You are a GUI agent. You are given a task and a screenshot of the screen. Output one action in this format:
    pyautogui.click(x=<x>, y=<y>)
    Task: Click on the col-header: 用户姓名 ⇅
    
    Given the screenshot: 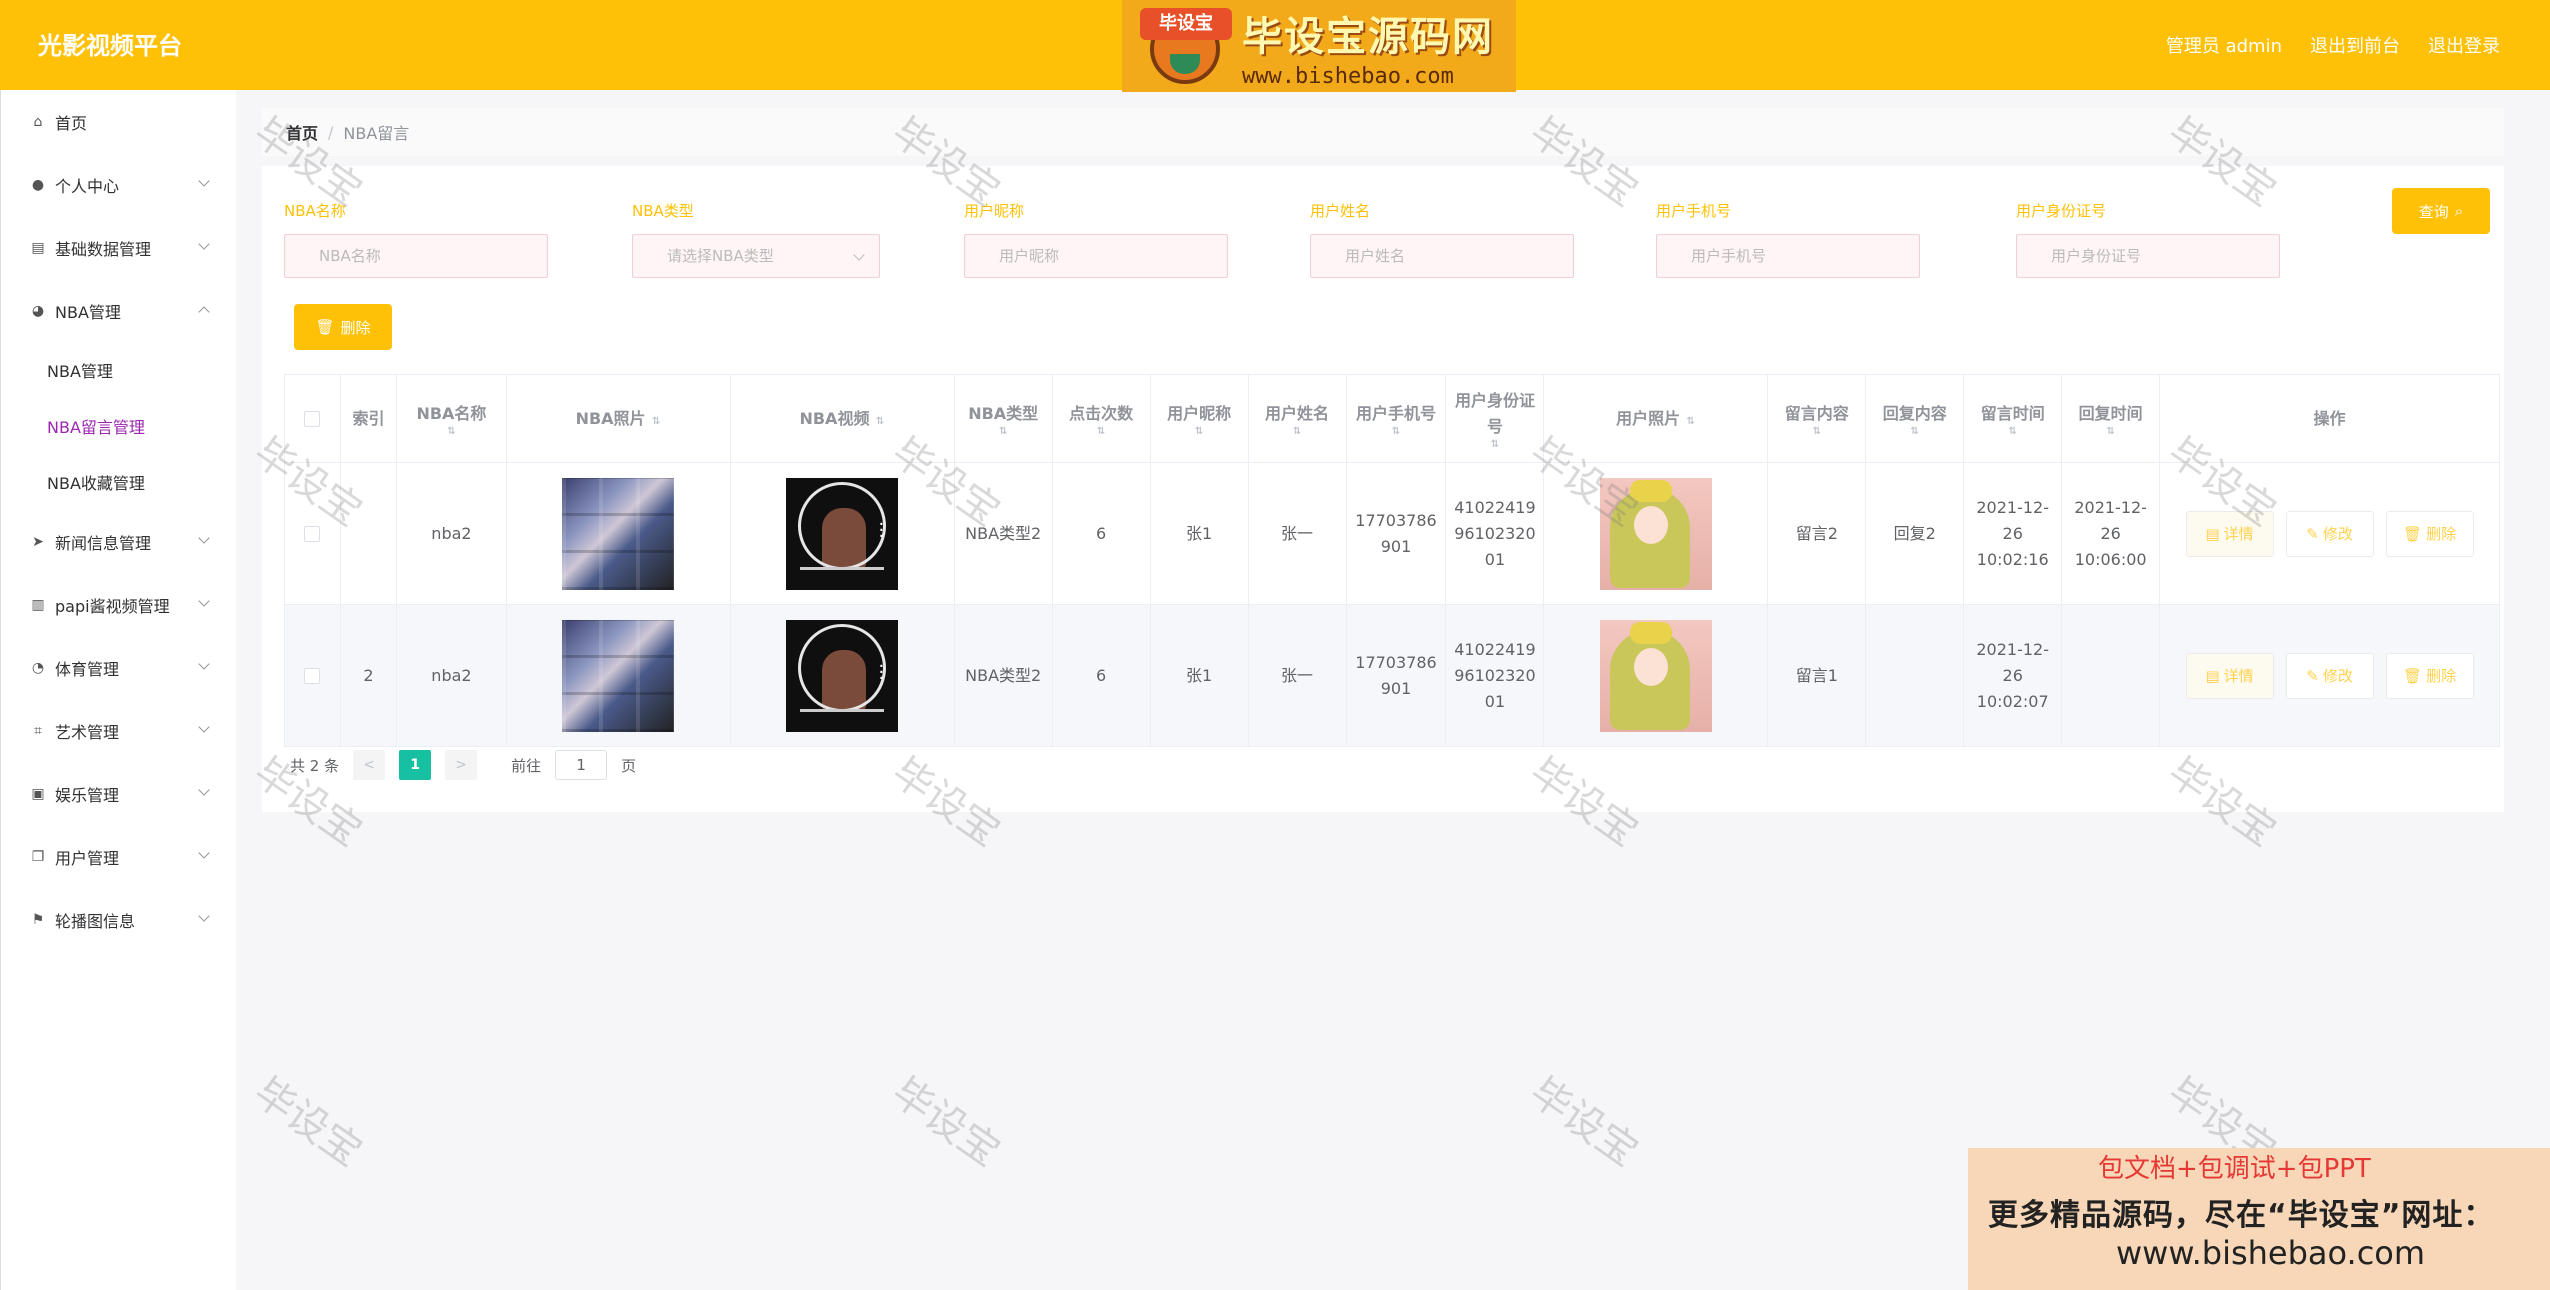 What is the action you would take?
    pyautogui.click(x=1297, y=419)
    